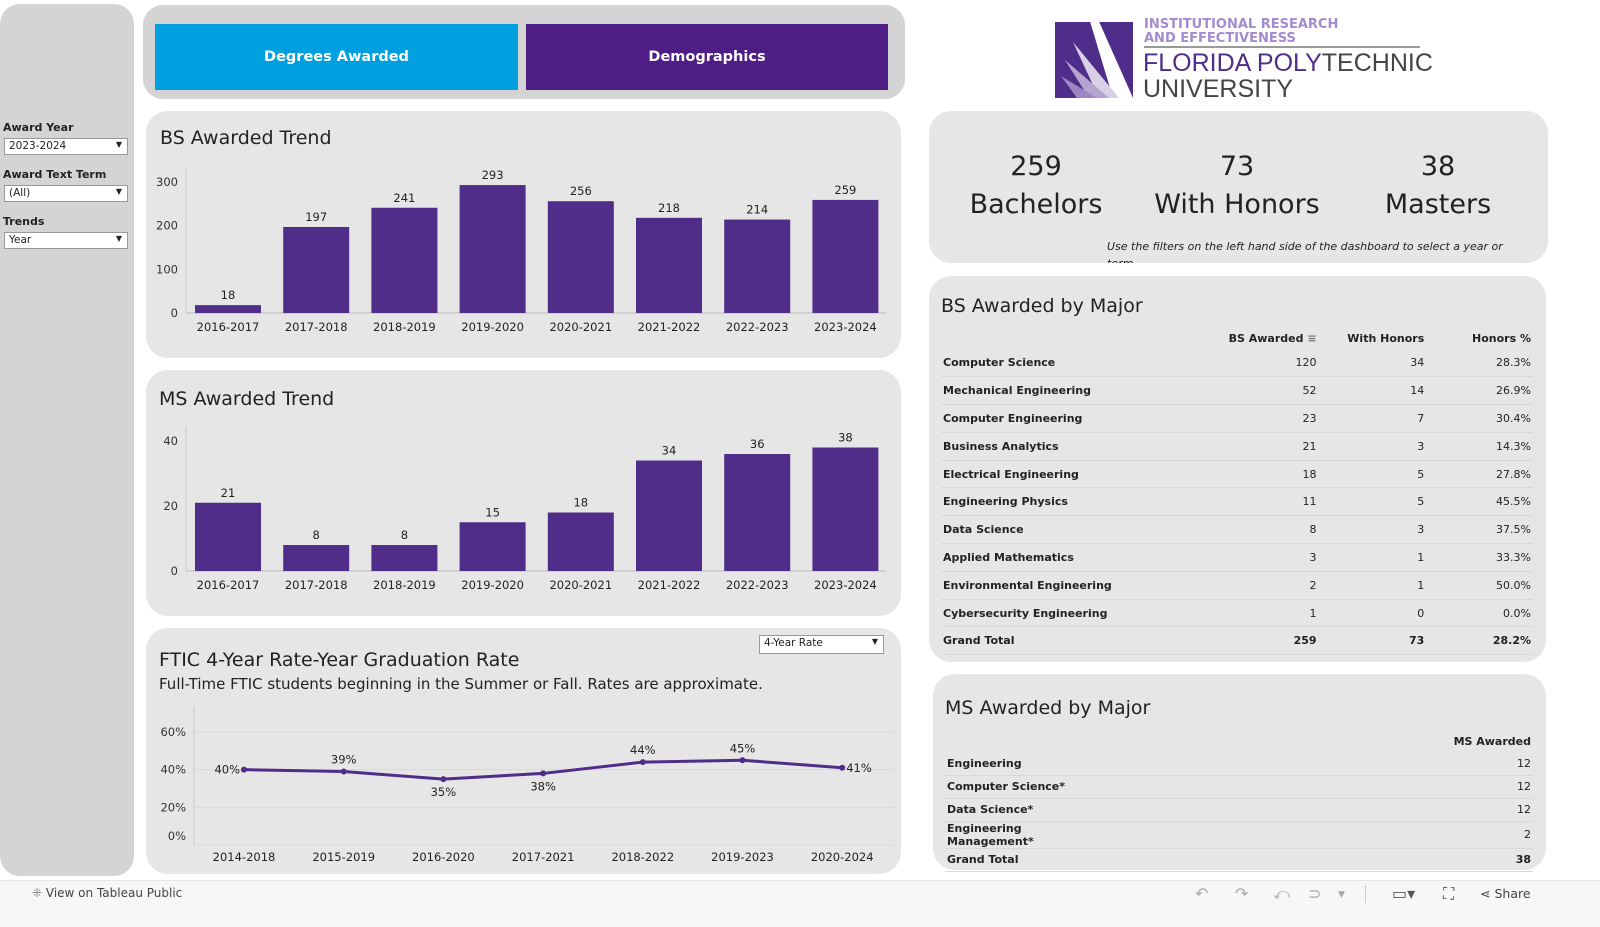 This screenshot has width=1600, height=927. Describe the element at coordinates (1077, 502) in the screenshot. I see `major-name: Engineering Physics` at that location.